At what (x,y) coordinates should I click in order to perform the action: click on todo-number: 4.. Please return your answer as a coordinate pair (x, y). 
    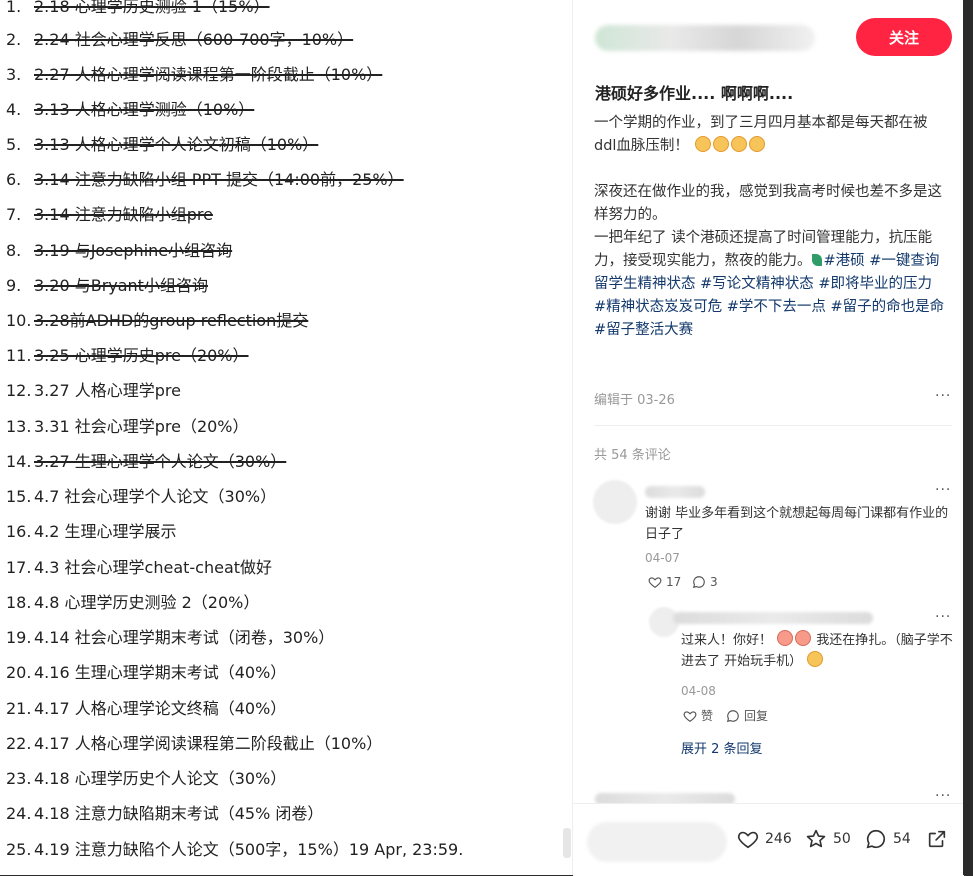
    Looking at the image, I should click on (14, 109).